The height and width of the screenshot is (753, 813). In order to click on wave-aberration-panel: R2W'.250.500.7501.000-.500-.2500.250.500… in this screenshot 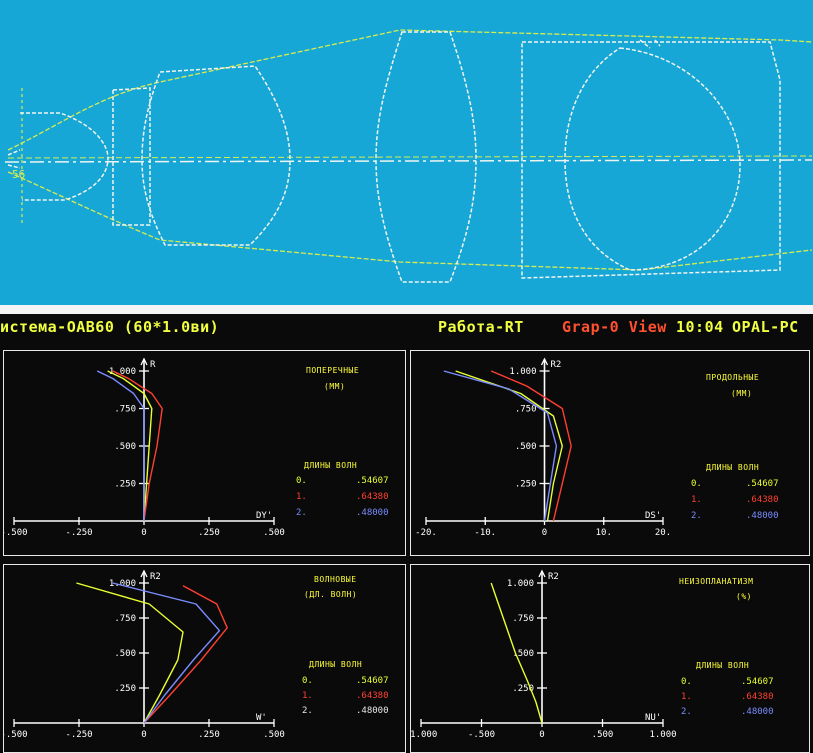, I will do `click(204, 658)`.